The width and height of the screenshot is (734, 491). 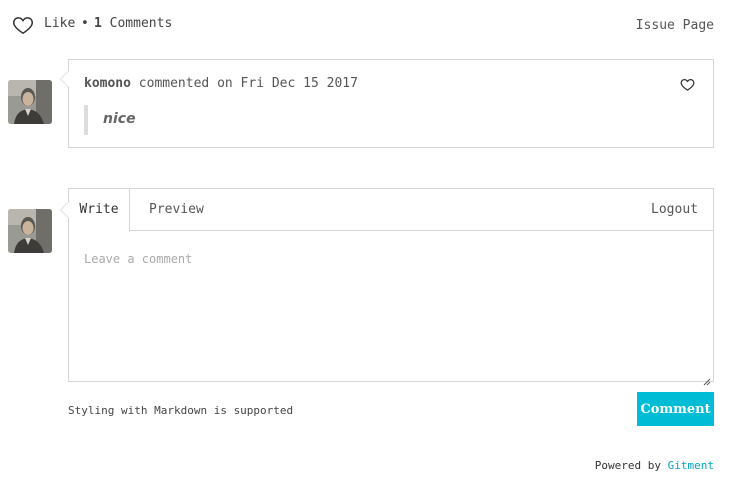 I want to click on like-label: Like, so click(x=59, y=23).